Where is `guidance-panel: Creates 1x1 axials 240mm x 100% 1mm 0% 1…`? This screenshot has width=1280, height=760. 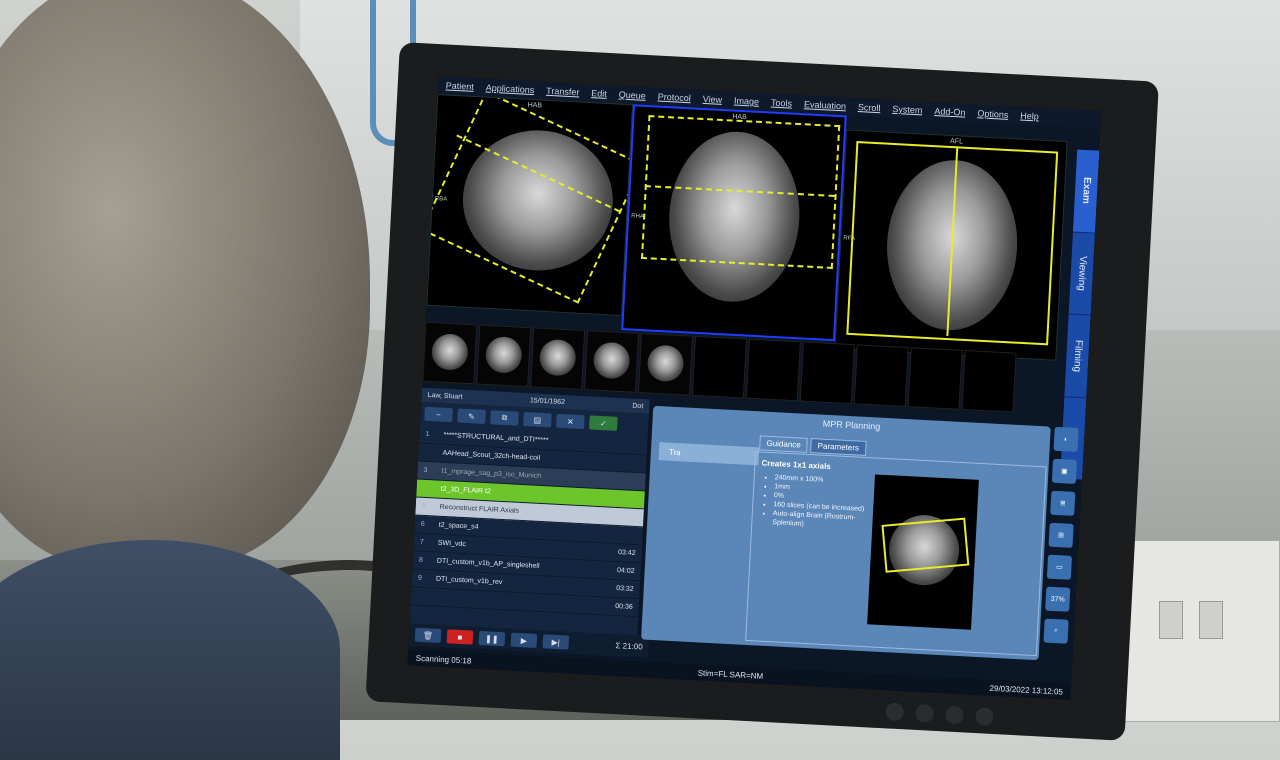
guidance-panel: Creates 1x1 axials 240mm x 100% 1mm 0% 1… is located at coordinates (896, 554).